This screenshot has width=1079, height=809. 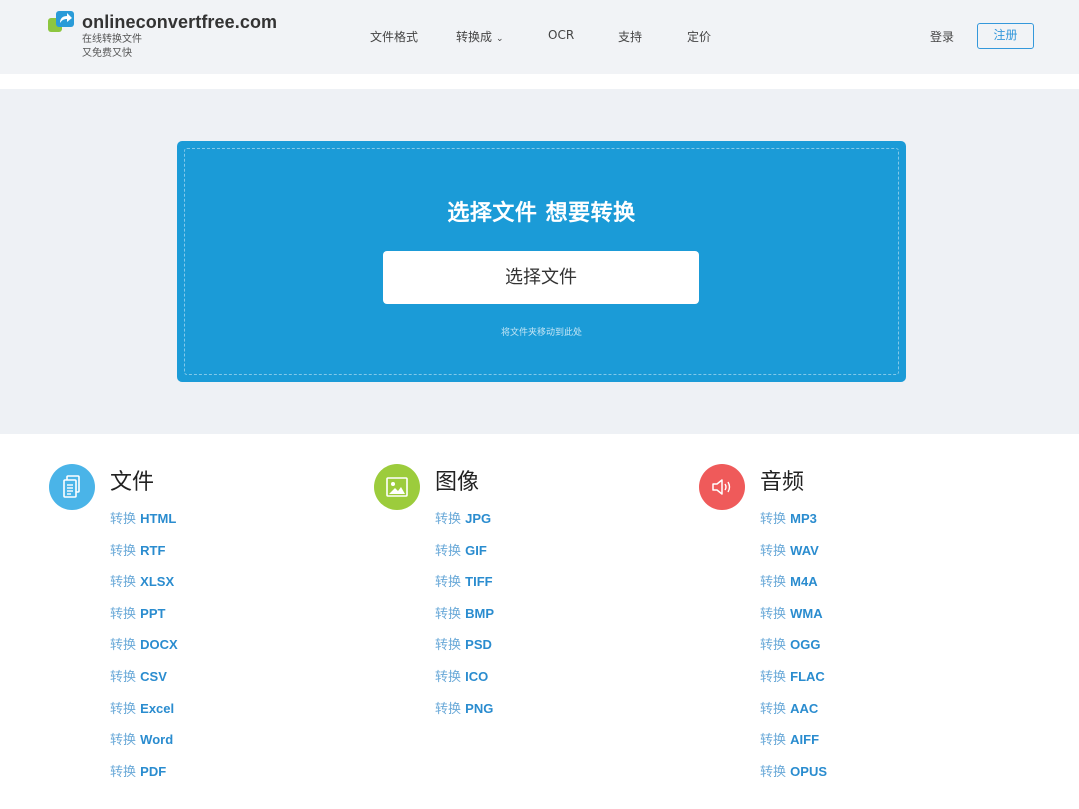 I want to click on login-link: 登录, so click(x=942, y=36).